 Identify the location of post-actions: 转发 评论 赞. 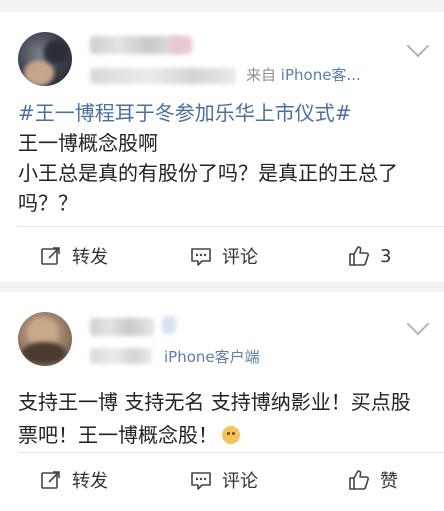
(222, 480).